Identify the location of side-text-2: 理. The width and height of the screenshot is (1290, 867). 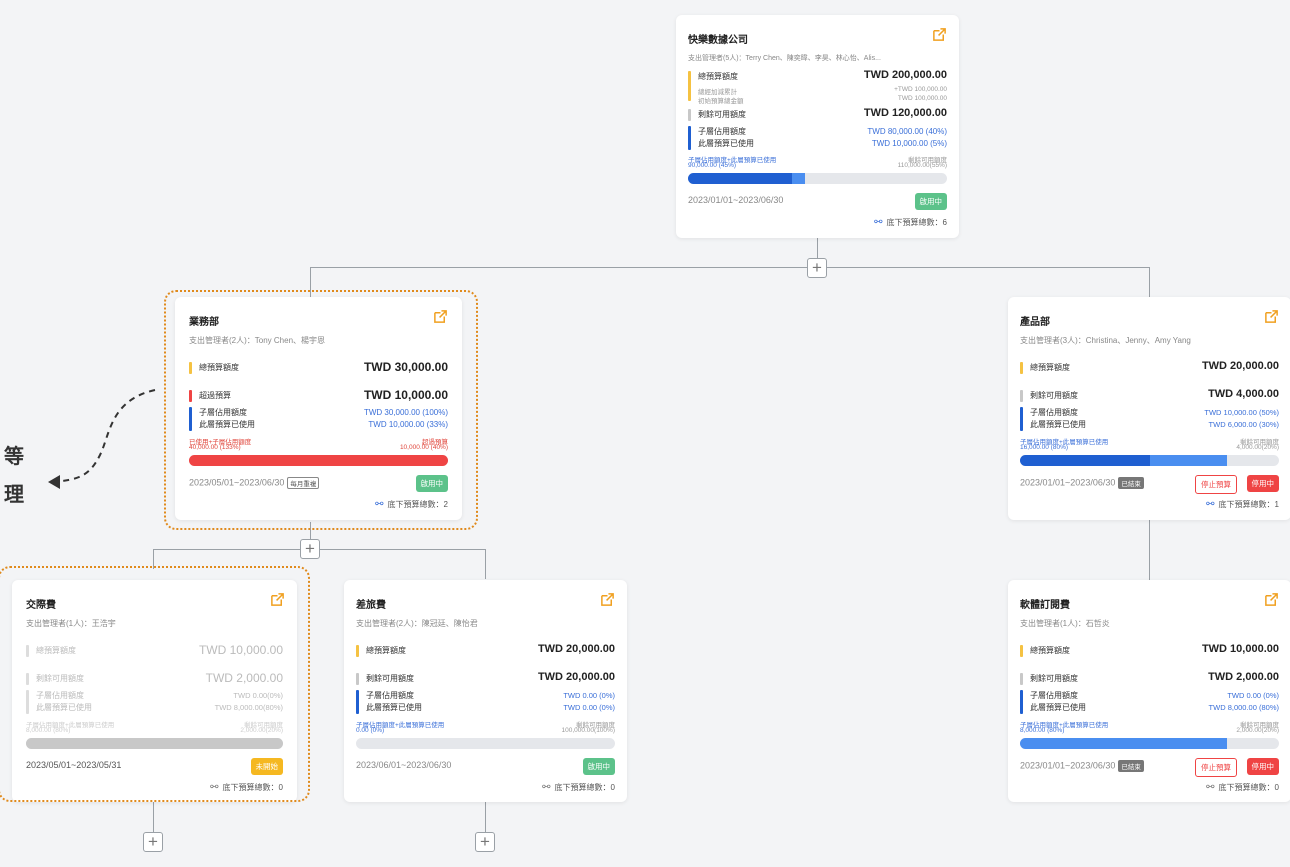
(14, 495).